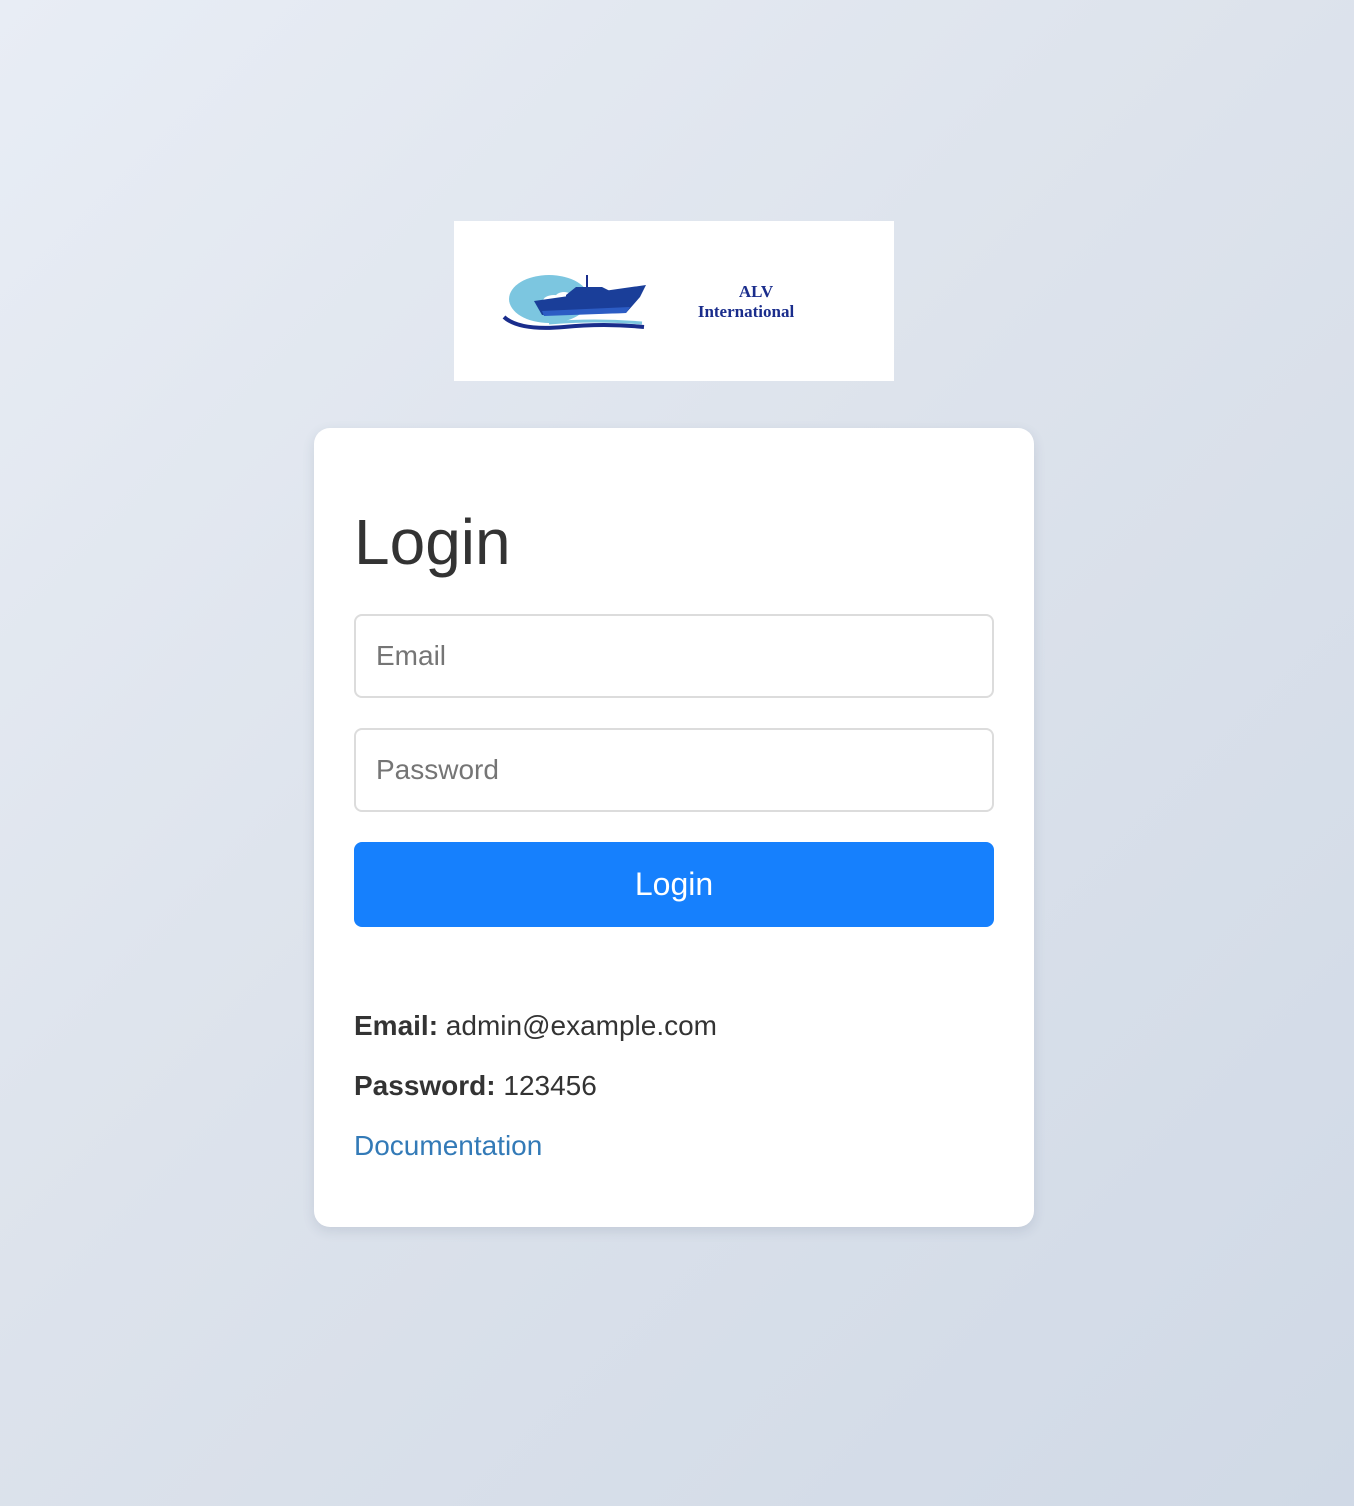 This screenshot has height=1506, width=1354. I want to click on company-logo: ALV International, so click(674, 301).